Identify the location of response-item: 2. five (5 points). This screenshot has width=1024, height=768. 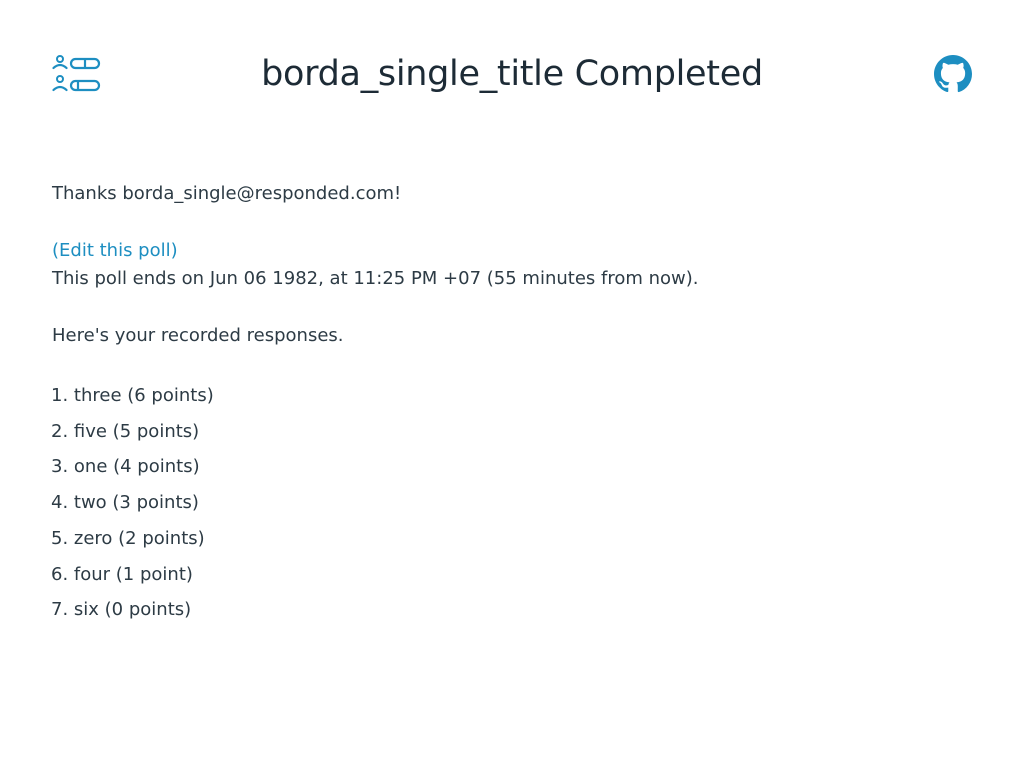
(125, 431).